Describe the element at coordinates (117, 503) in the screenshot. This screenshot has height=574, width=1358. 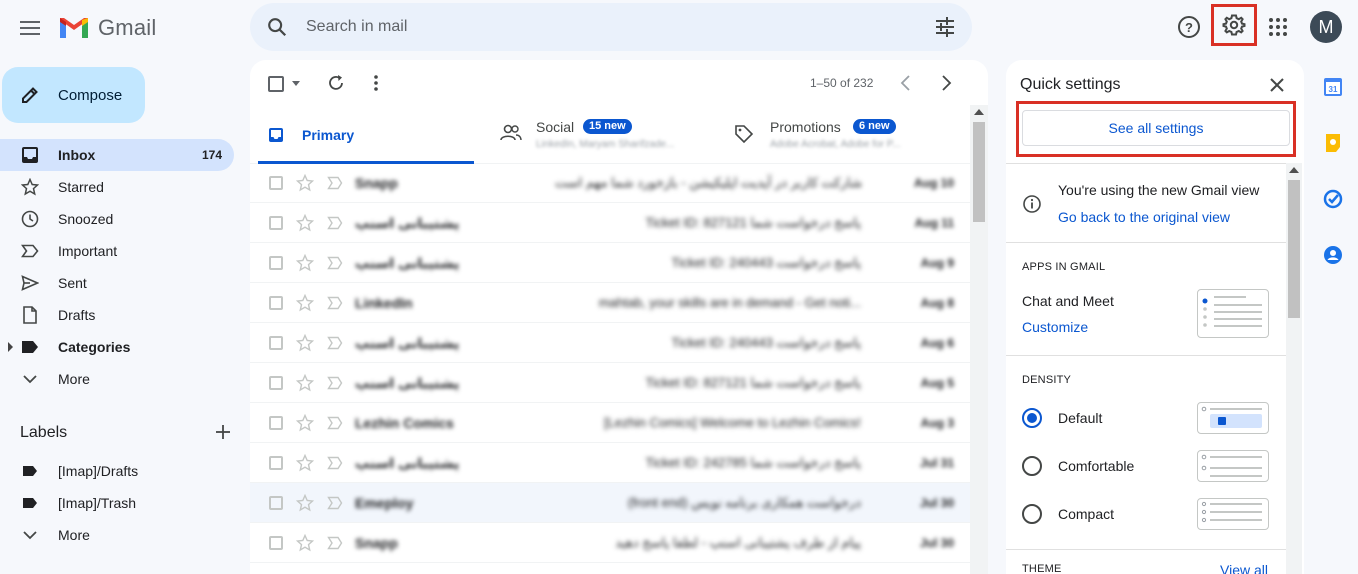
I see `label-item-imap-trash: [Imap]/Trash` at that location.